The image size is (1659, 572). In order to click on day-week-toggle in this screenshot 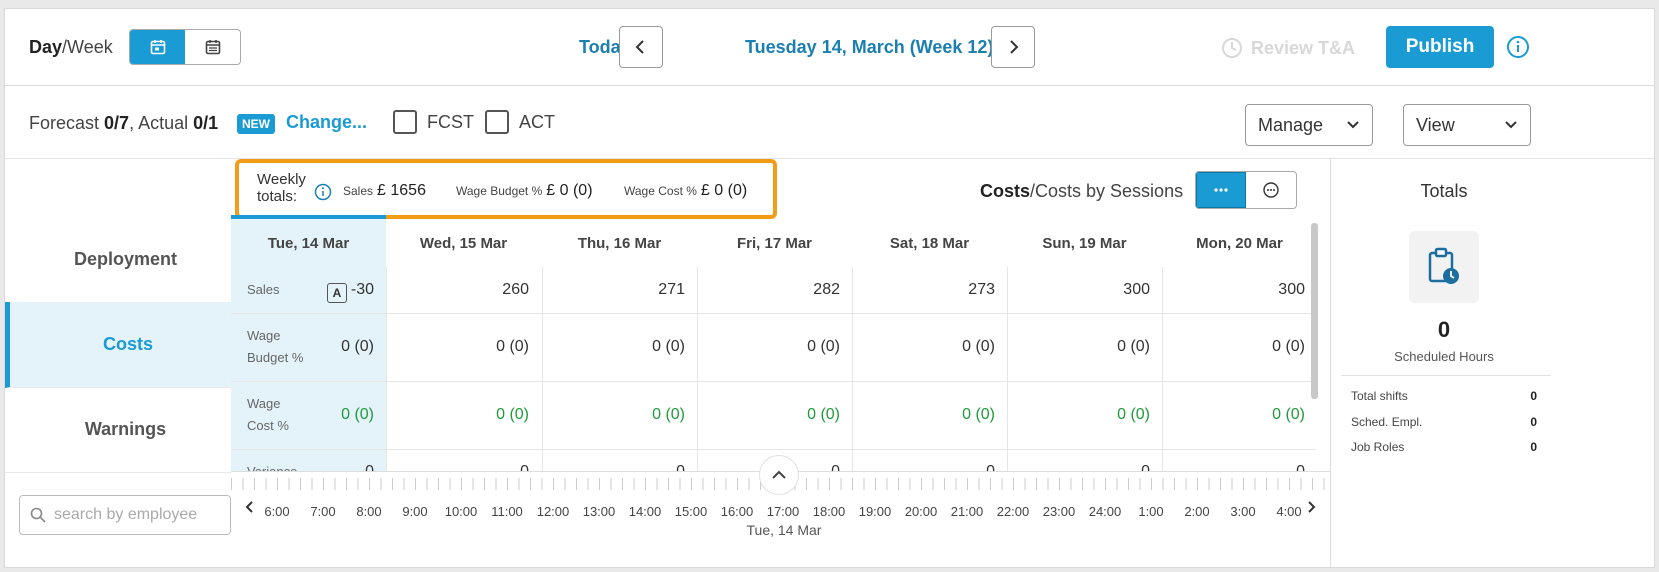, I will do `click(185, 47)`.